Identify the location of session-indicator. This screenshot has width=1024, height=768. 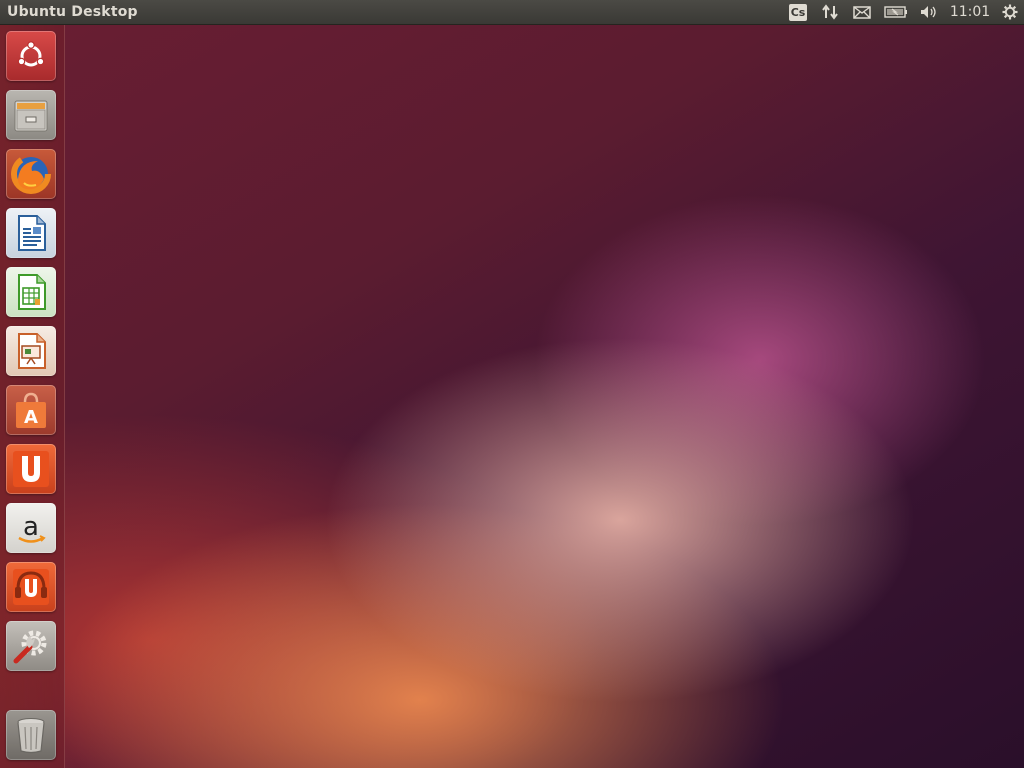
(1010, 12).